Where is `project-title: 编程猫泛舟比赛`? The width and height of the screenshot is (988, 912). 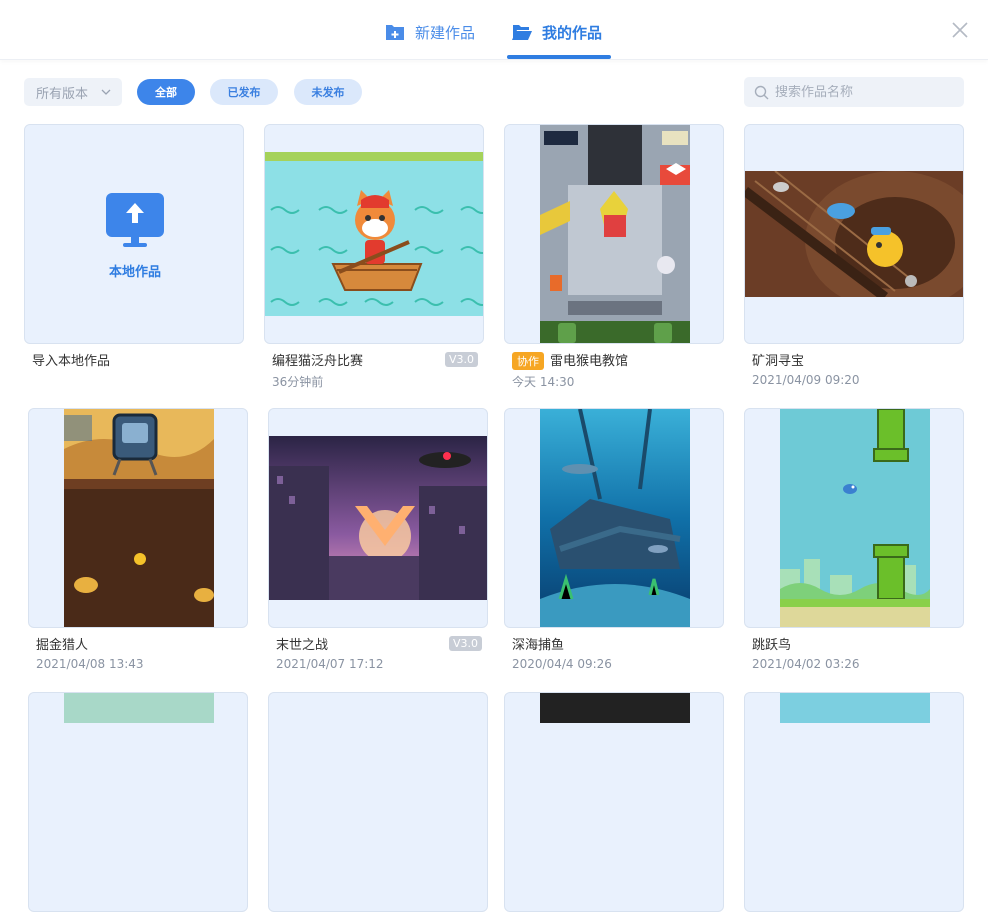
project-title: 编程猫泛舟比赛 is located at coordinates (318, 361).